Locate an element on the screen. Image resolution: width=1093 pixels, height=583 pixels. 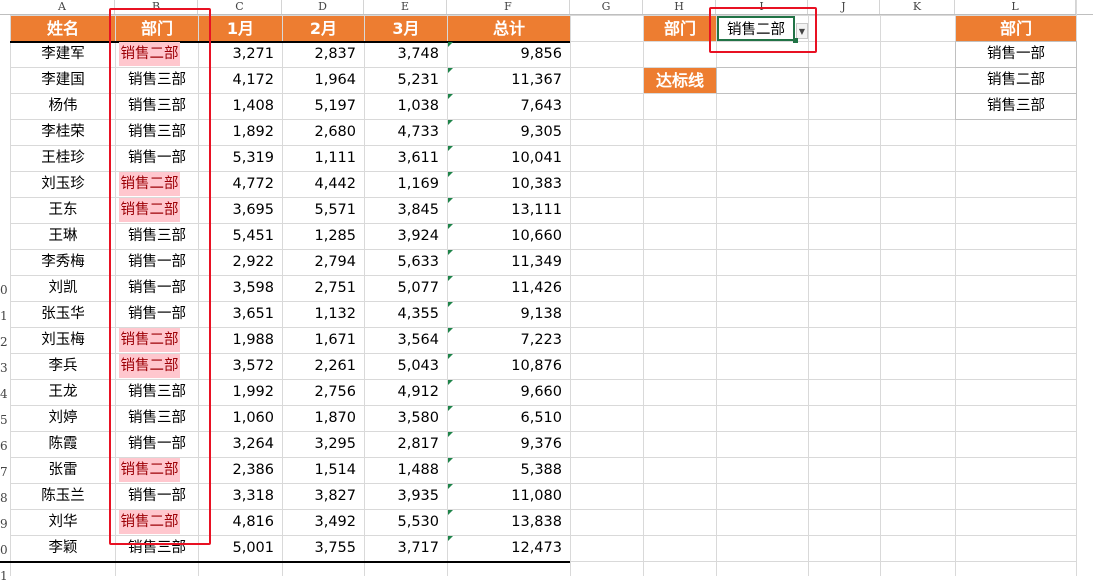
table-cell-number: 1,988 is located at coordinates (240, 340).